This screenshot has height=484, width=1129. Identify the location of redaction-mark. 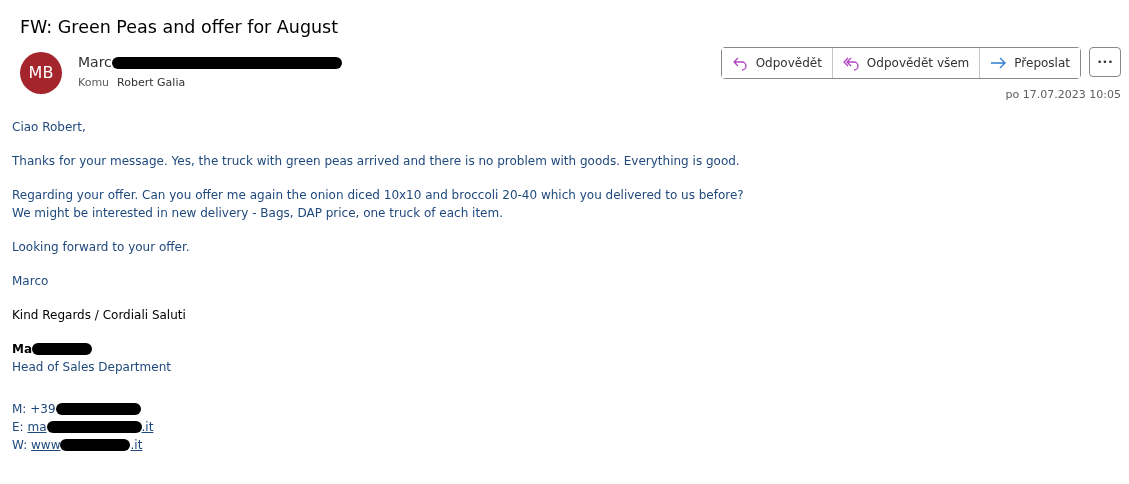
(62, 349).